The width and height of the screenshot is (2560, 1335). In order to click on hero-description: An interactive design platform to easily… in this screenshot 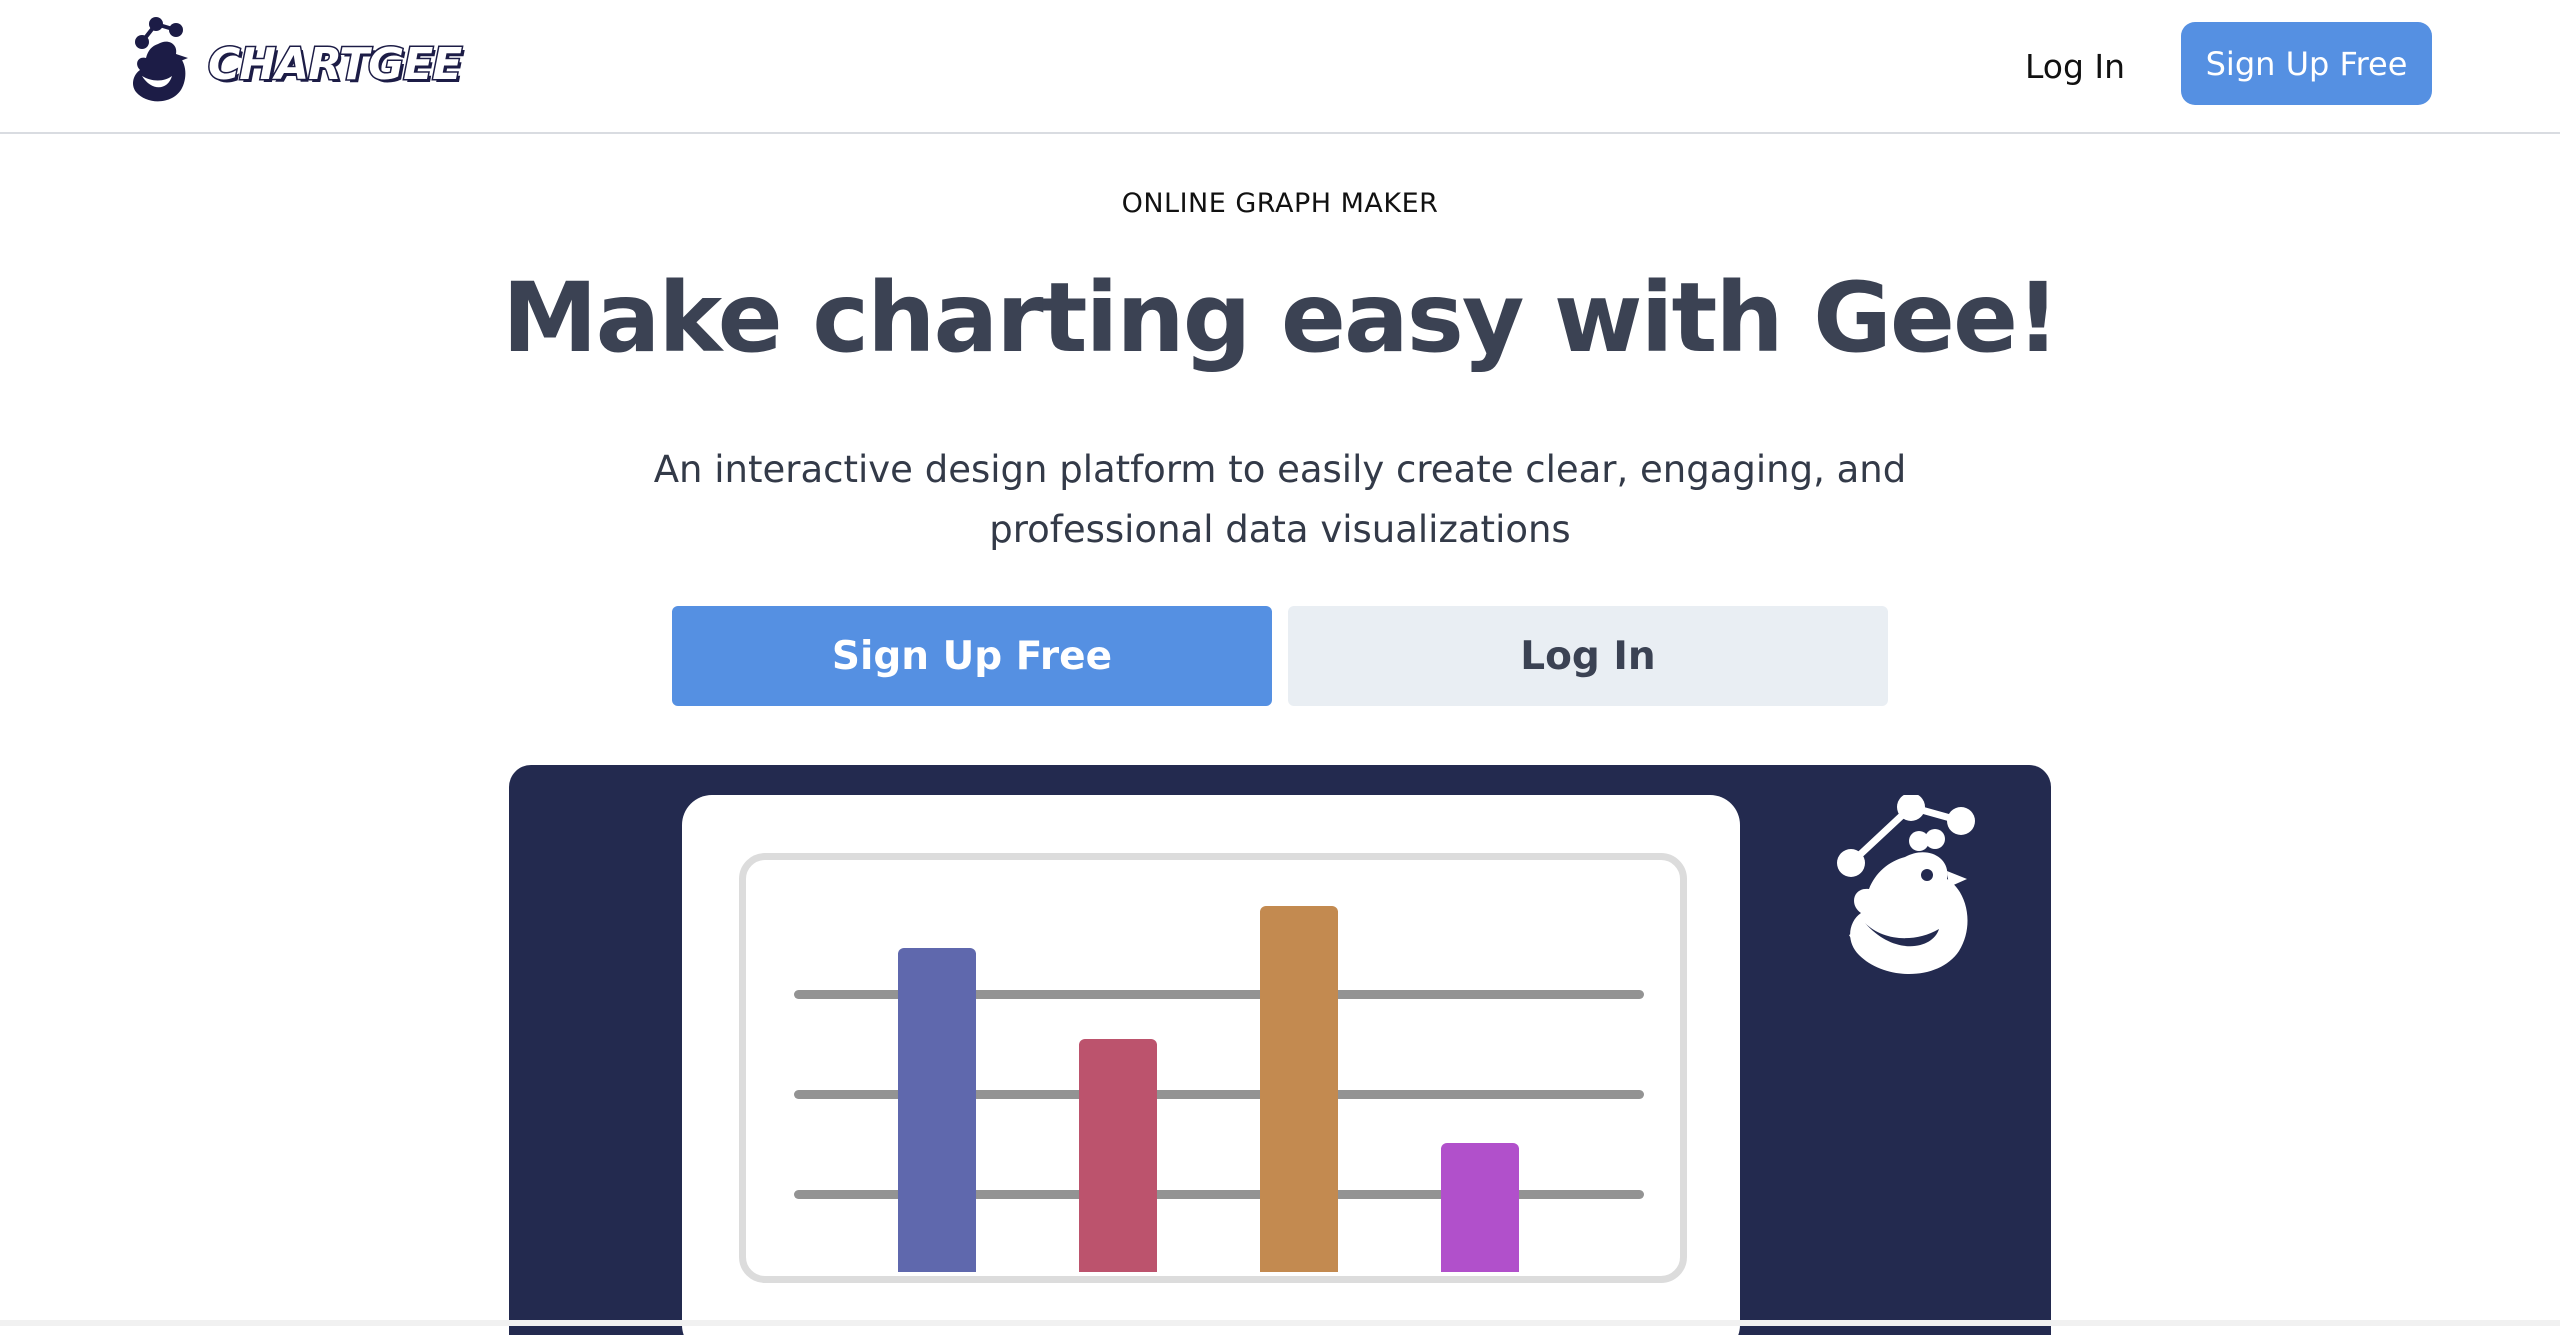, I will do `click(1280, 499)`.